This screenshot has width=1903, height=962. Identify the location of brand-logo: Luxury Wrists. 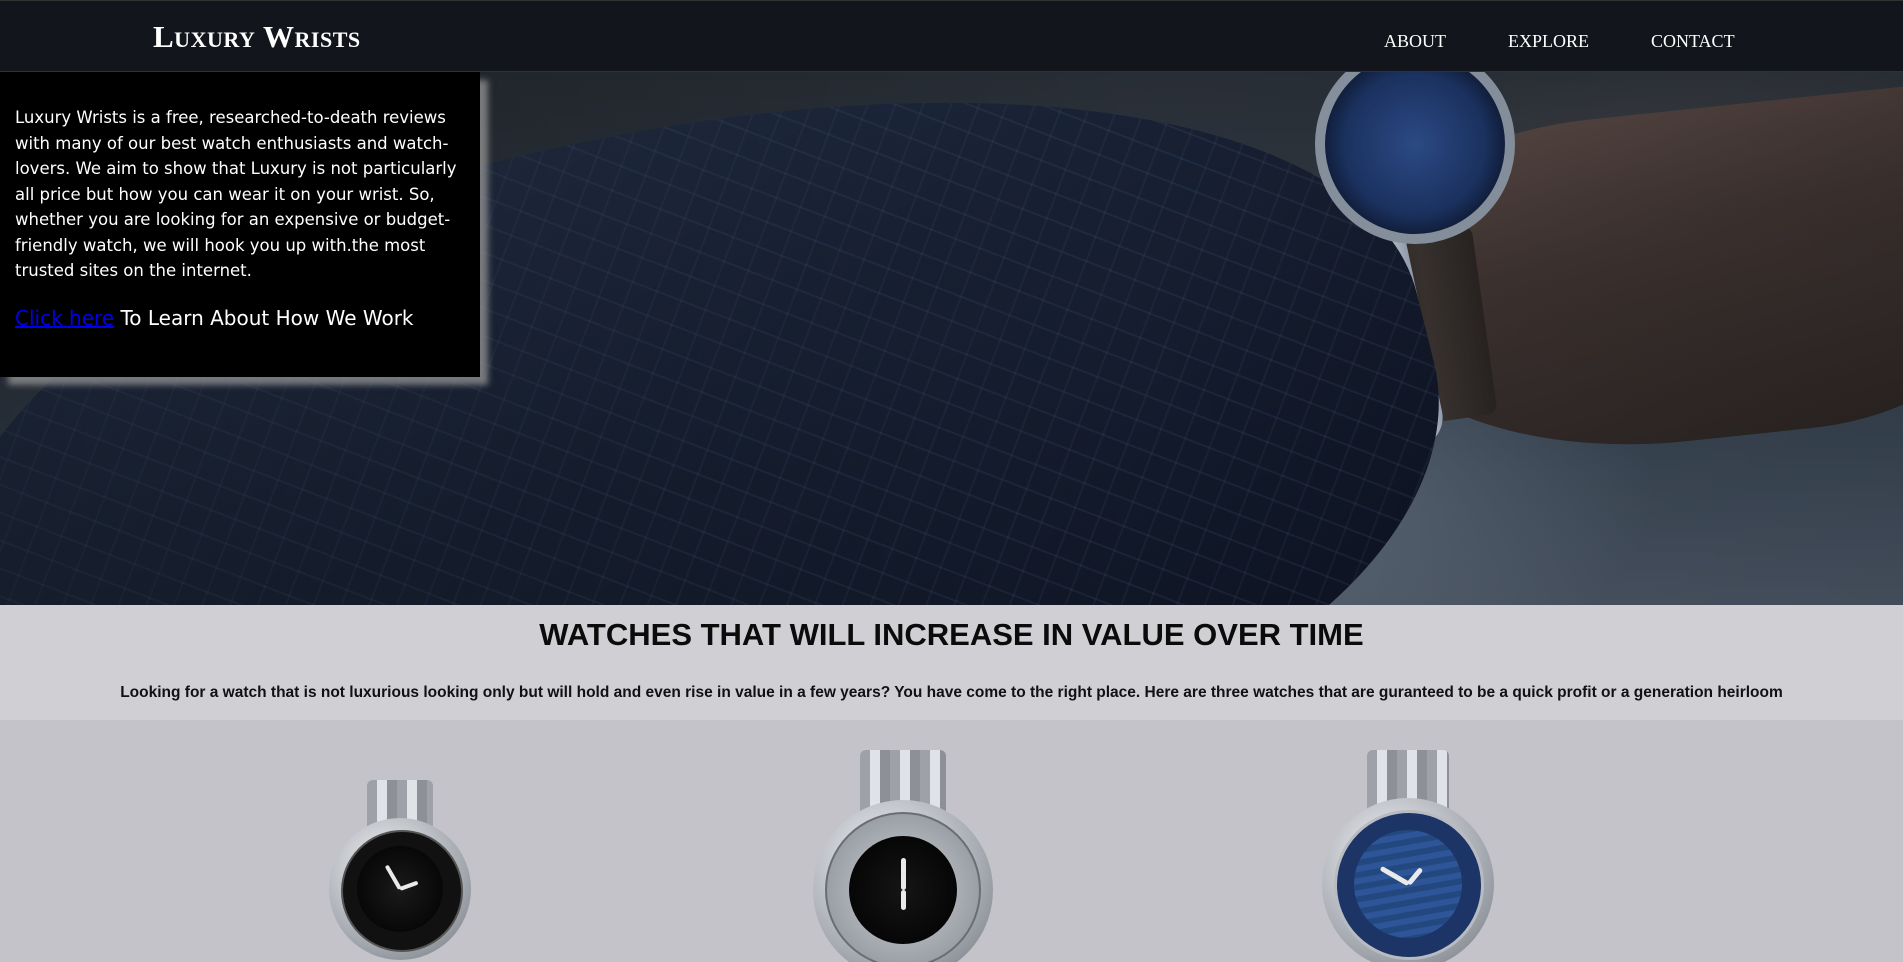
(257, 37).